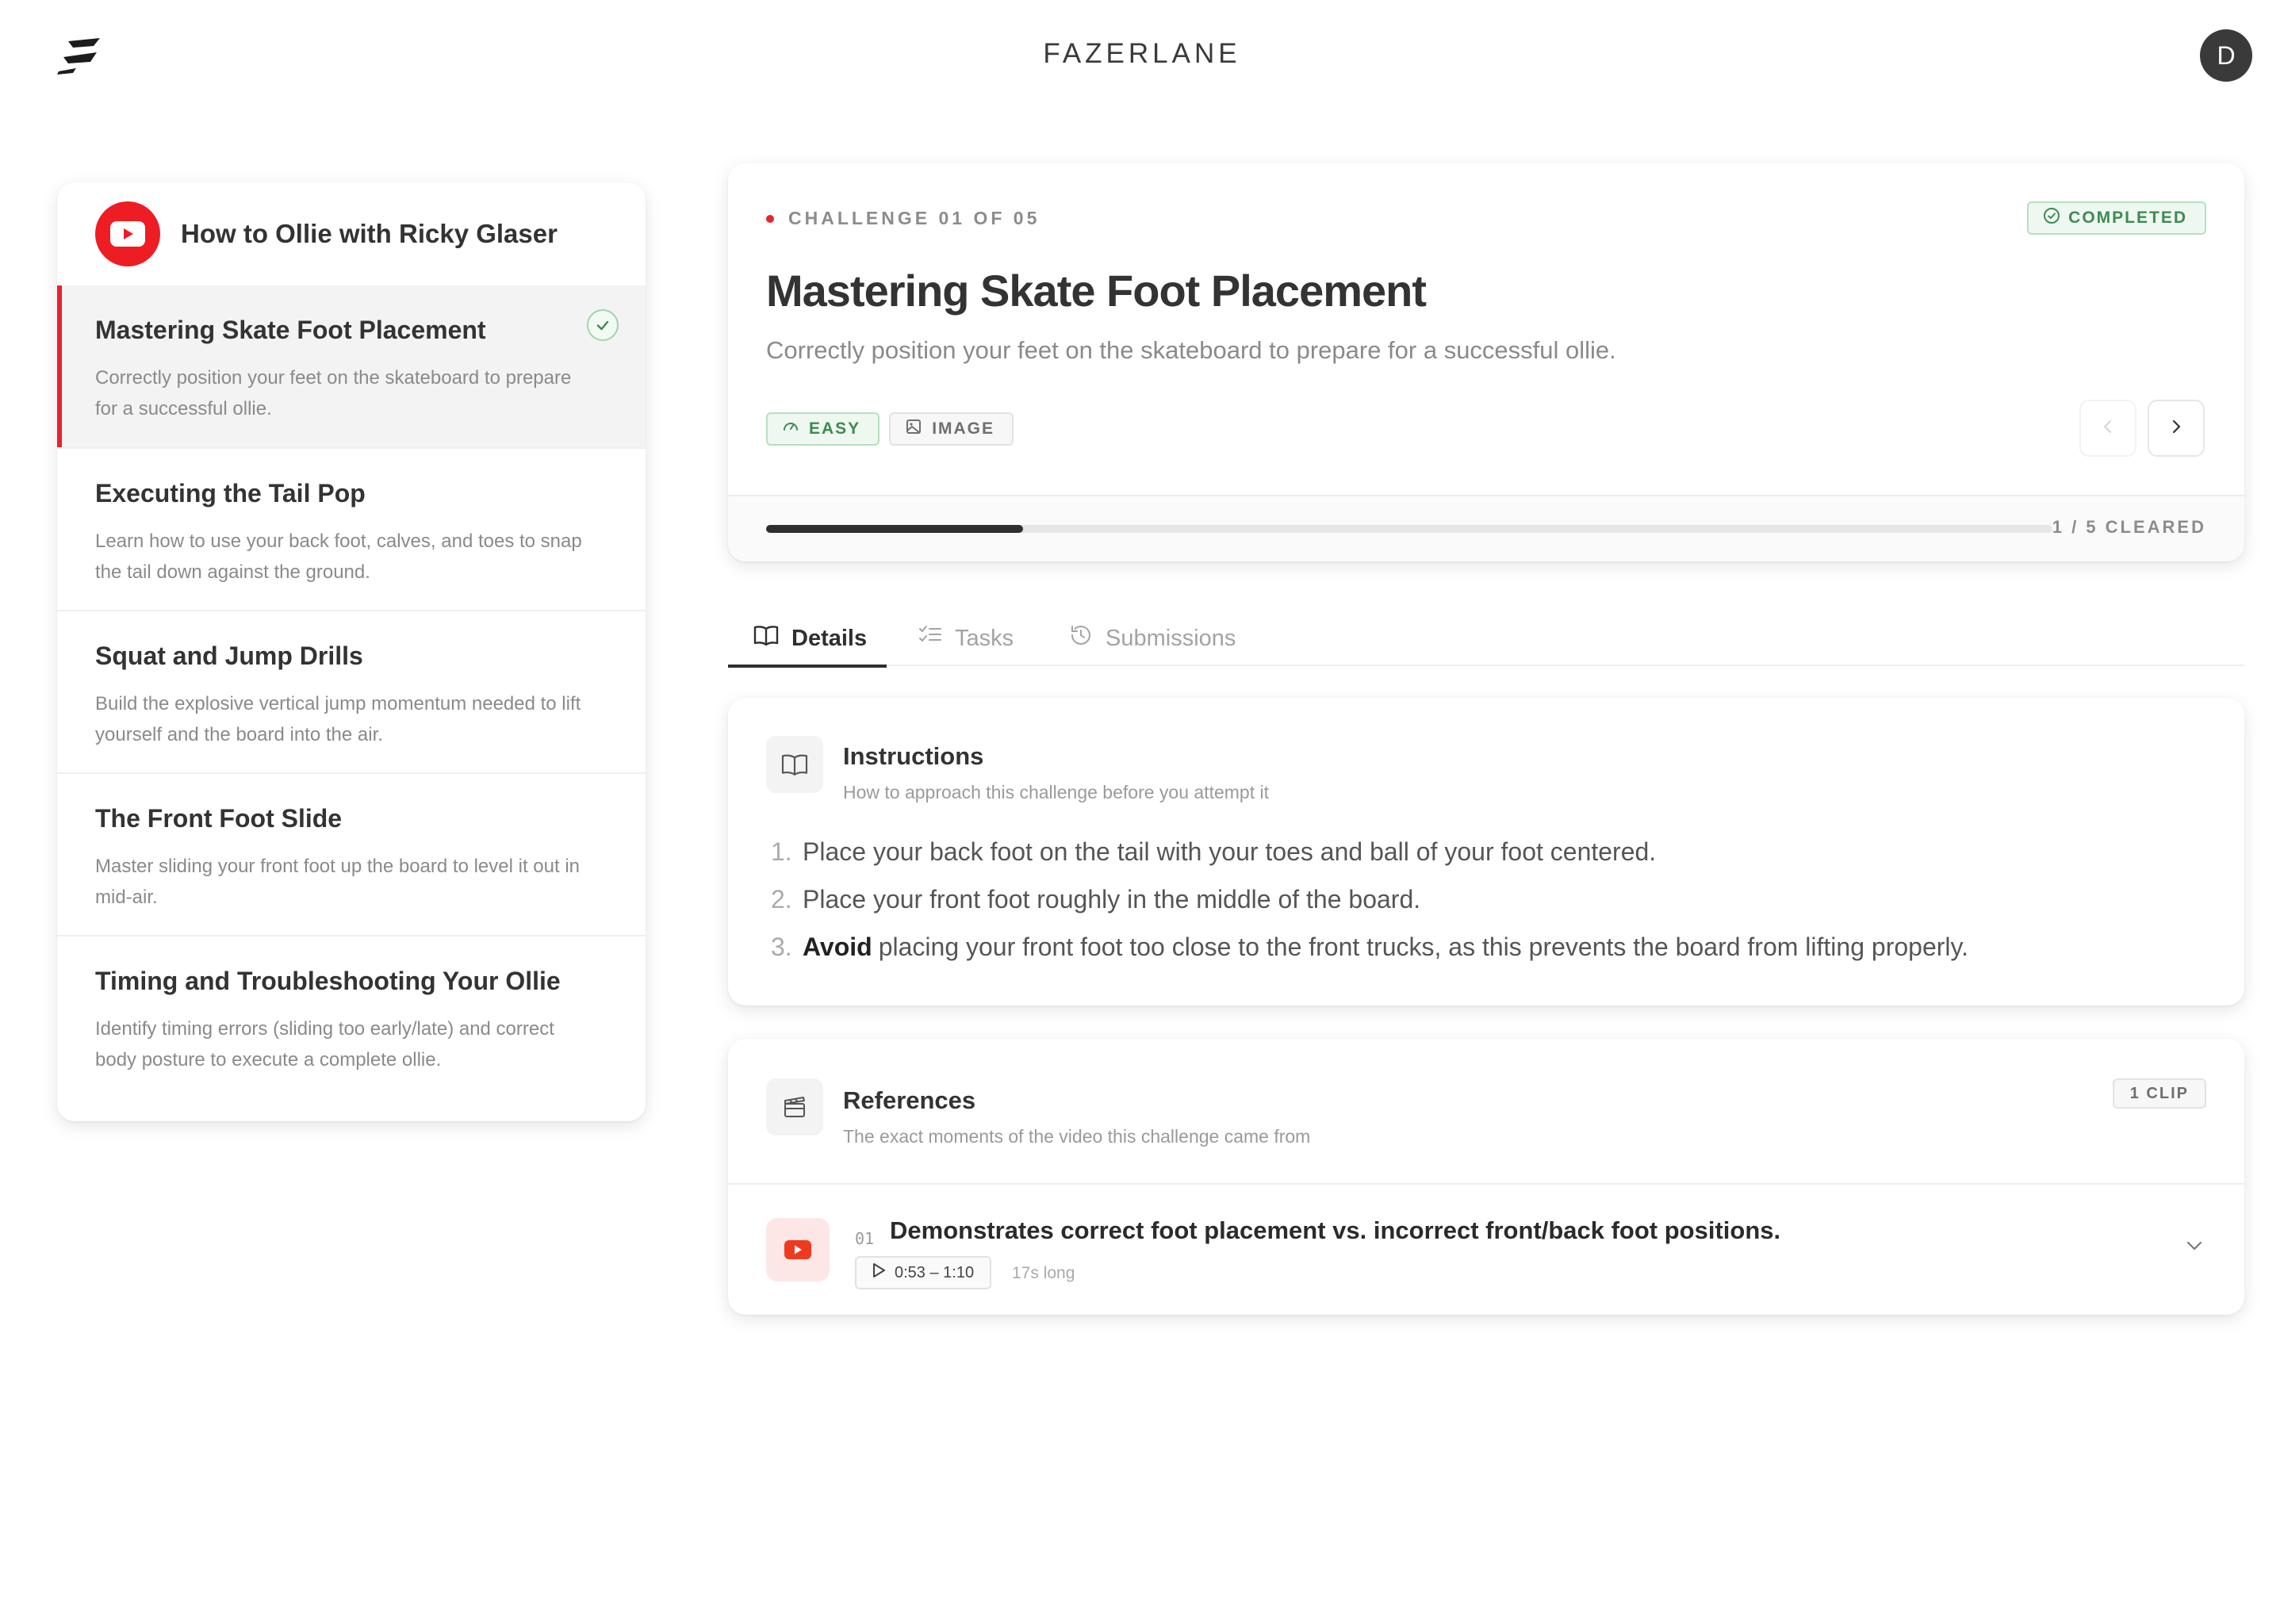 The width and height of the screenshot is (2284, 1624). What do you see at coordinates (1171, 638) in the screenshot?
I see `tab-submissions-label: Submissions` at bounding box center [1171, 638].